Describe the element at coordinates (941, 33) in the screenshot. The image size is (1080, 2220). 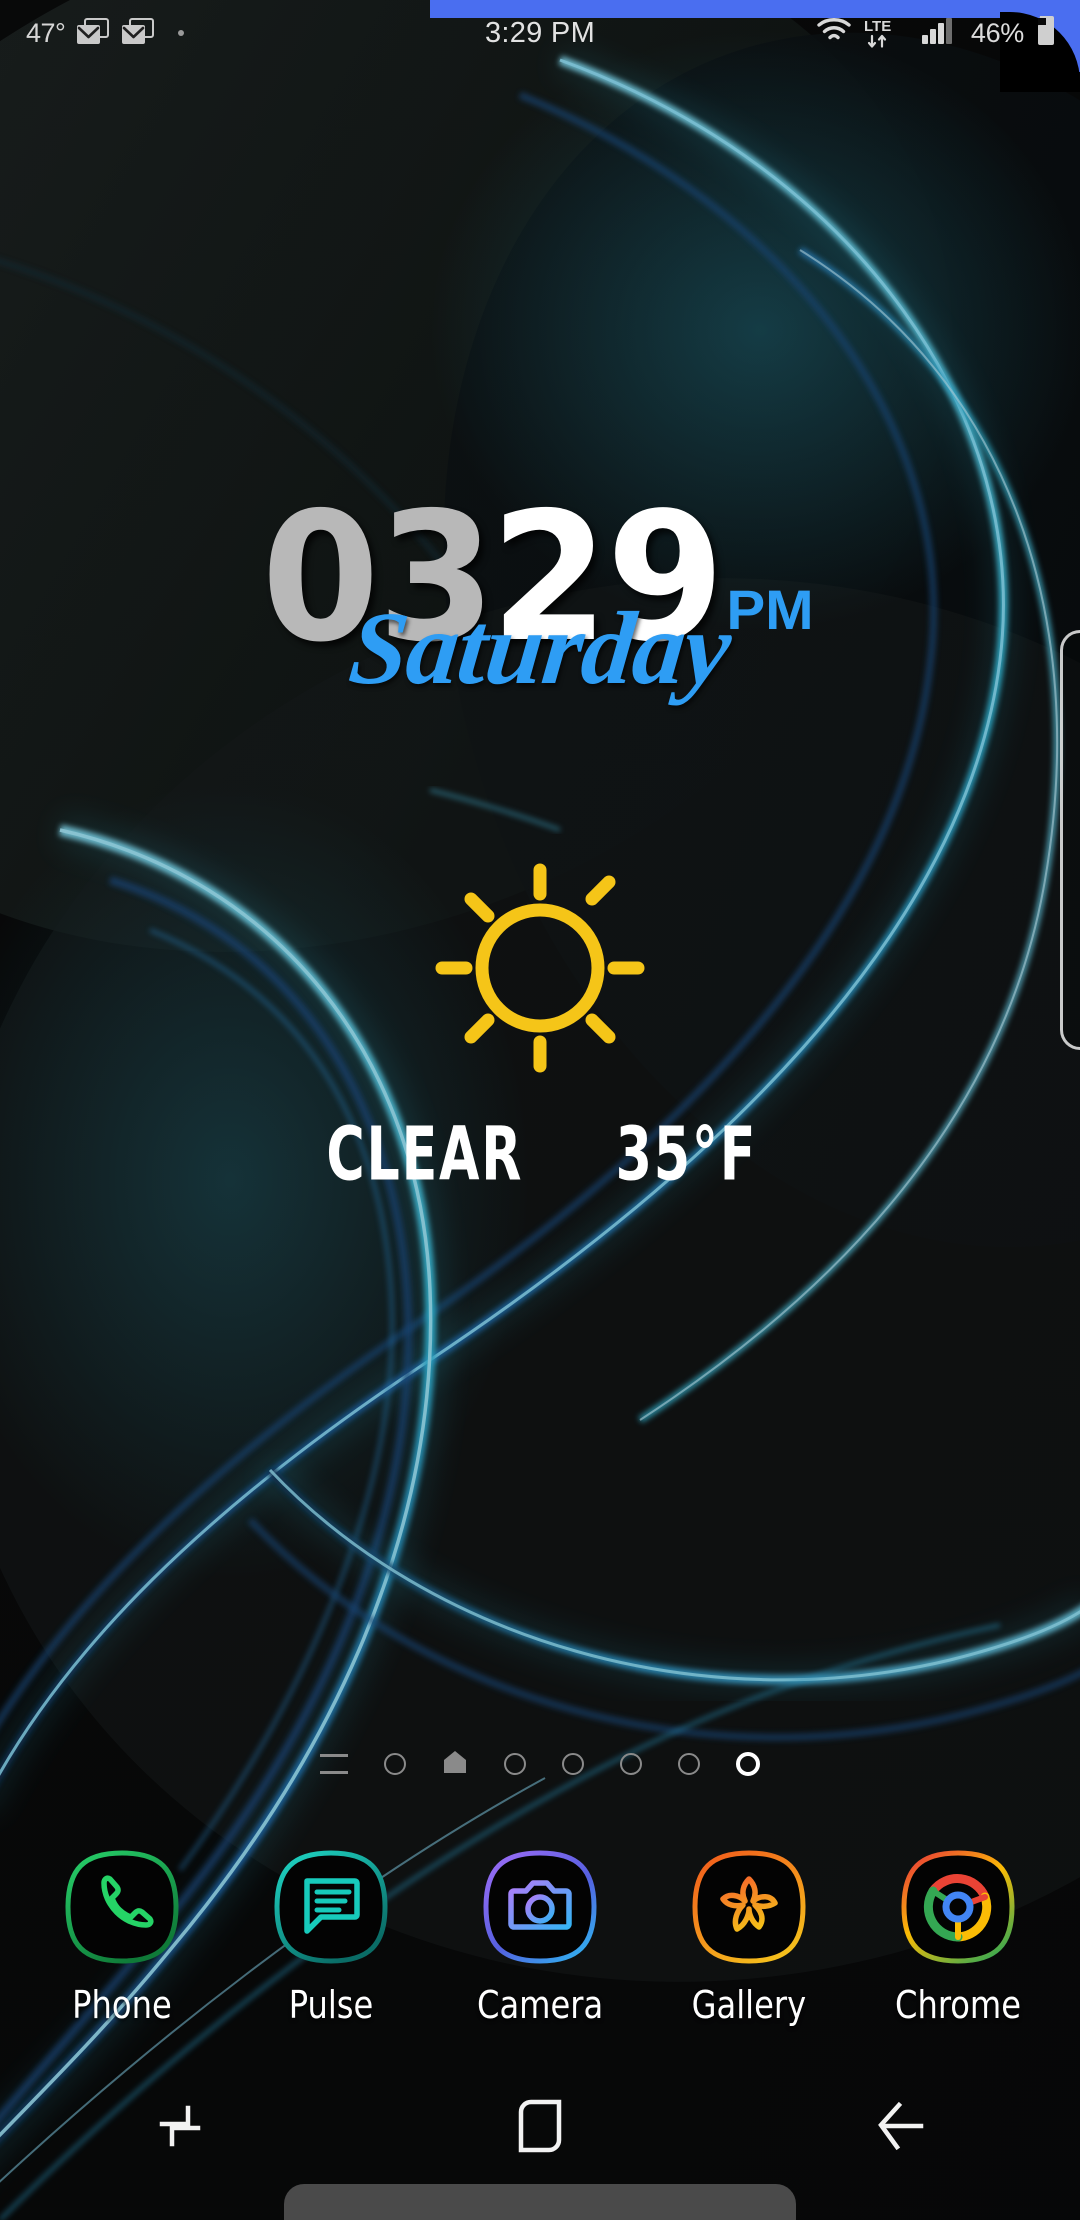
I see `signal-icon` at that location.